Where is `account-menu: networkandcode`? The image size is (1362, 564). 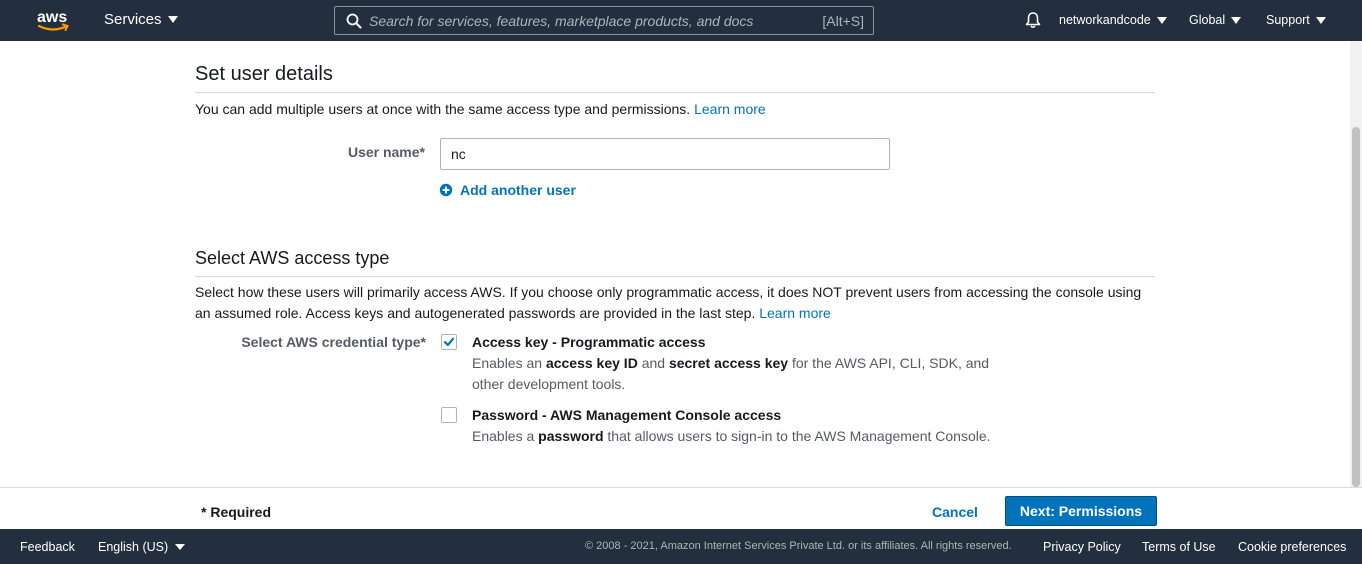
account-menu: networkandcode is located at coordinates (1113, 20).